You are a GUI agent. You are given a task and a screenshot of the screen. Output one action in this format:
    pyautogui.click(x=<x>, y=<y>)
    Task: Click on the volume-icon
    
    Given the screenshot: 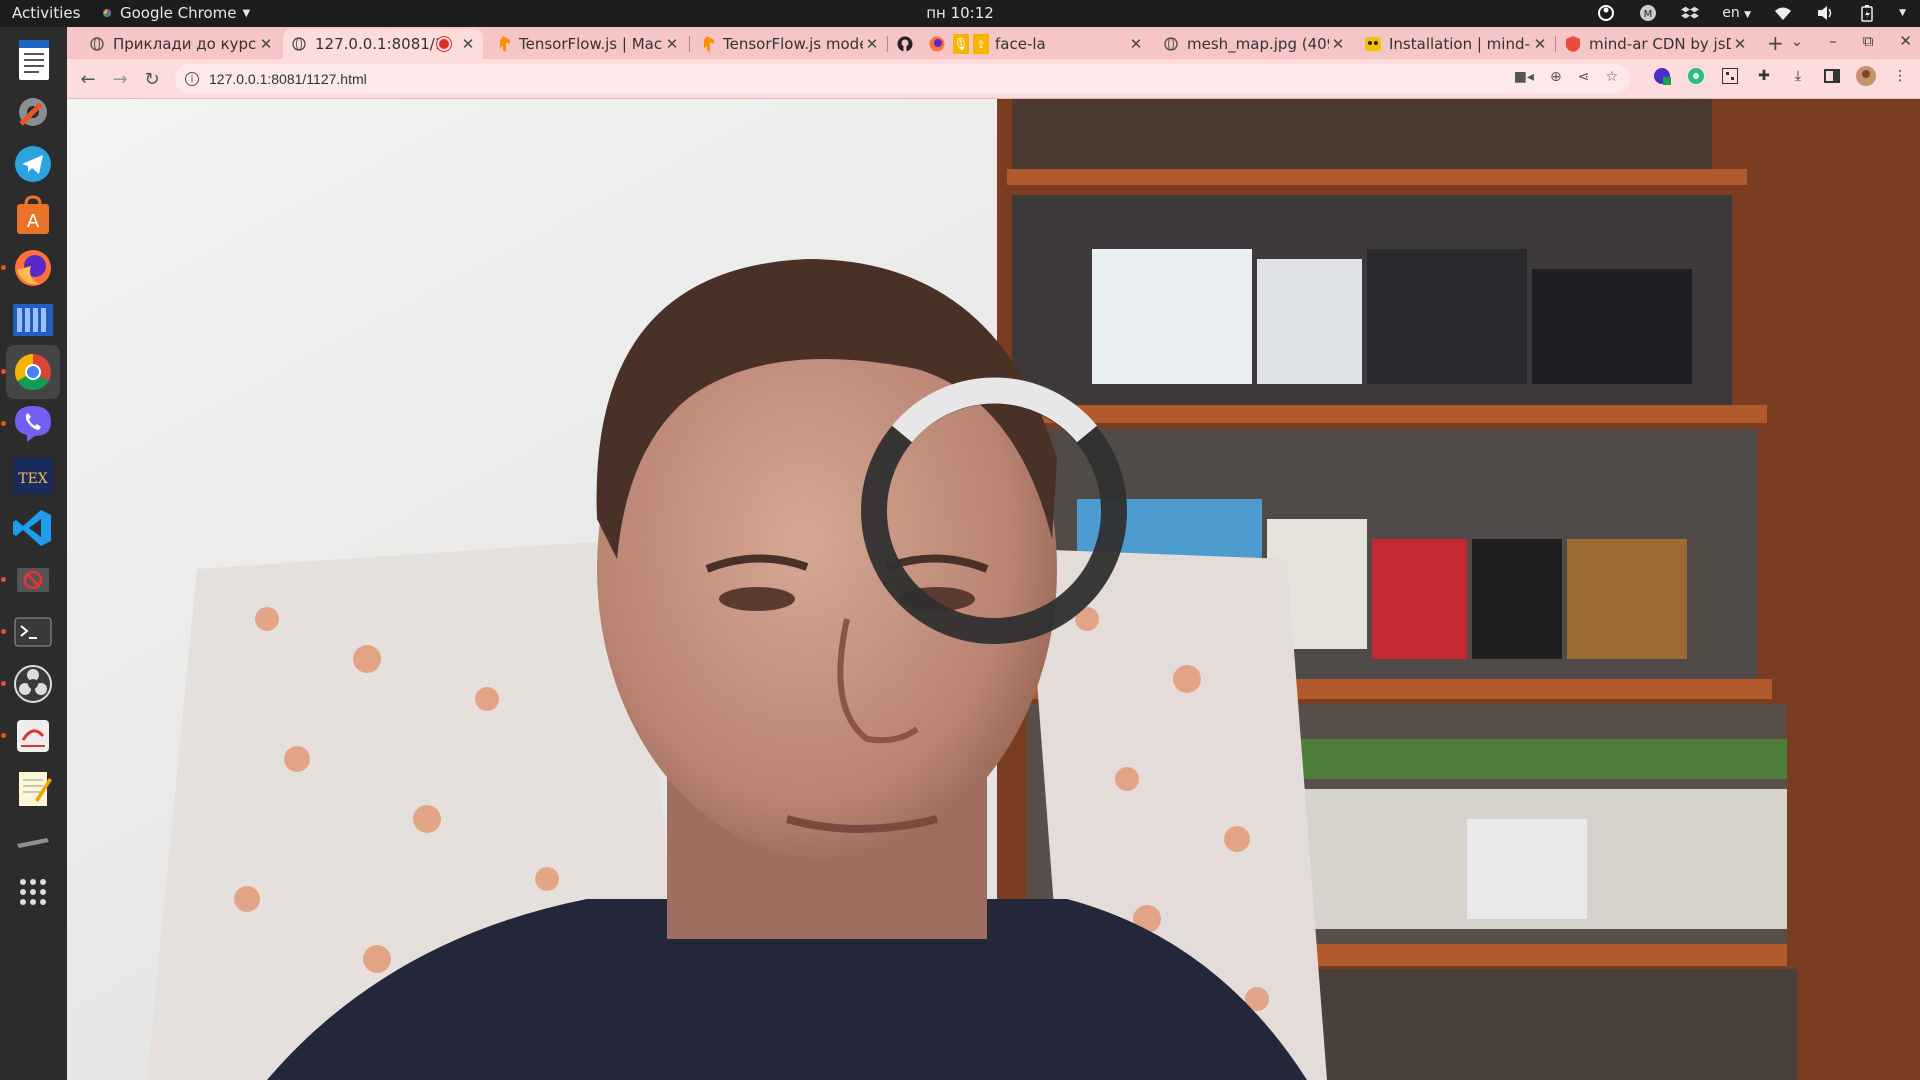 What is the action you would take?
    pyautogui.click(x=1825, y=13)
    